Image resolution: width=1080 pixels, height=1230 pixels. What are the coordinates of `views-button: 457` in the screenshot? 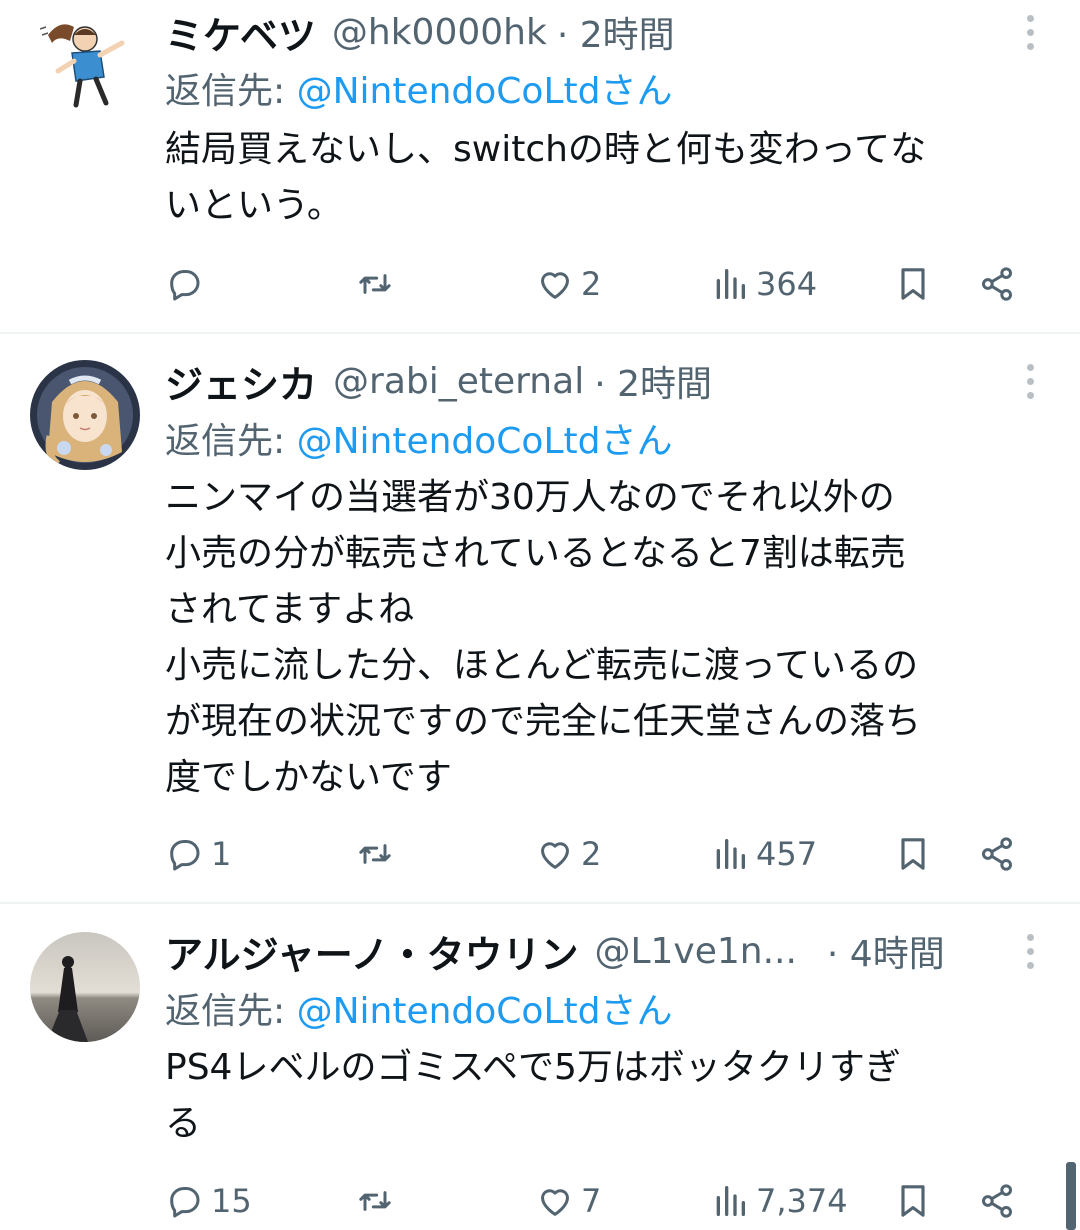 It's located at (763, 854).